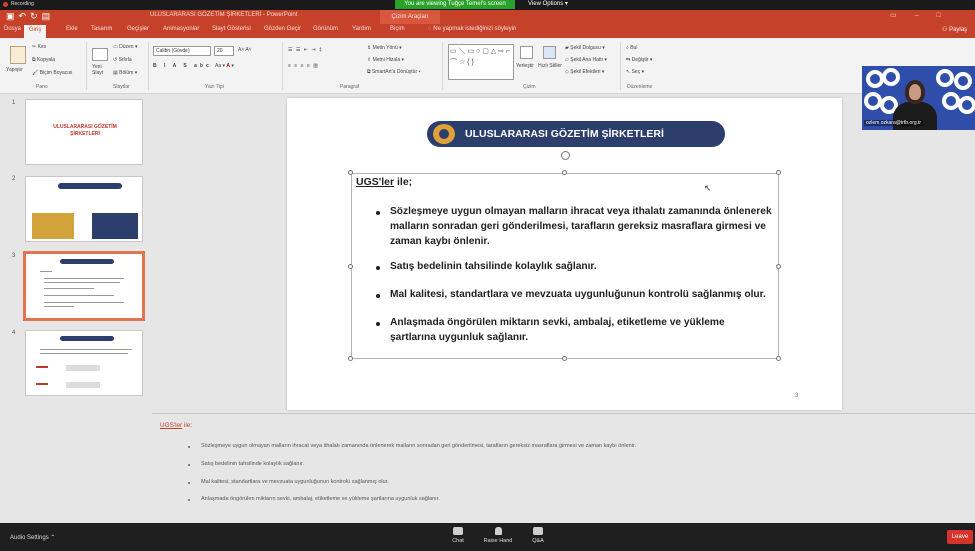  What do you see at coordinates (960, 537) in the screenshot?
I see `leave-button: Leave` at bounding box center [960, 537].